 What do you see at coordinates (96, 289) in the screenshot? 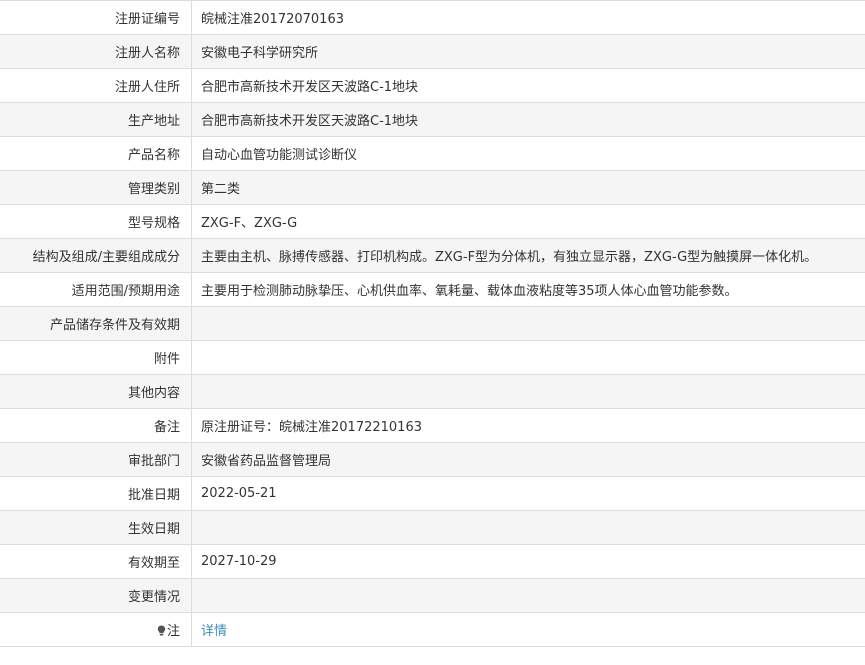
I see `row-label: 适用范围/预期用途` at bounding box center [96, 289].